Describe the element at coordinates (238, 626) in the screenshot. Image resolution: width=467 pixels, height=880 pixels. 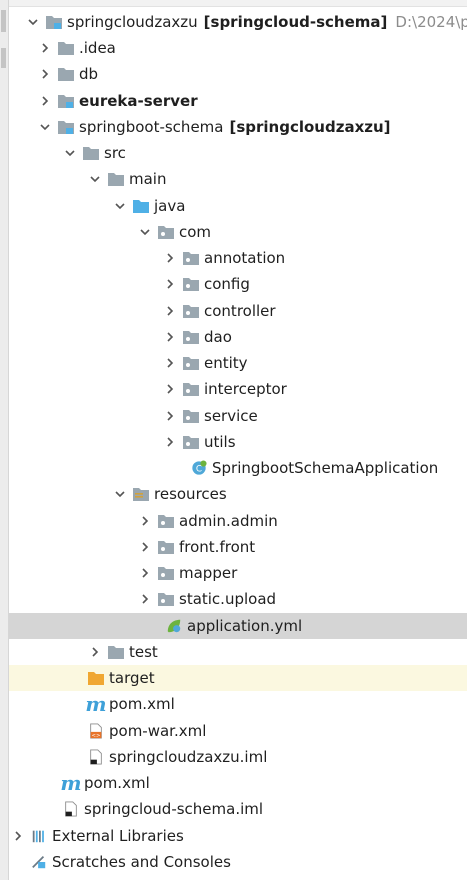
I see `tree-row-application-yml: application.yml` at that location.